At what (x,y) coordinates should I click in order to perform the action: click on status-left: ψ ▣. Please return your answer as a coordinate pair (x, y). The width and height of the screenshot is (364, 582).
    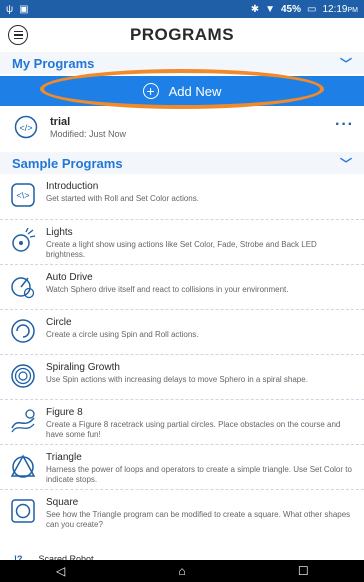
    Looking at the image, I should click on (17, 9).